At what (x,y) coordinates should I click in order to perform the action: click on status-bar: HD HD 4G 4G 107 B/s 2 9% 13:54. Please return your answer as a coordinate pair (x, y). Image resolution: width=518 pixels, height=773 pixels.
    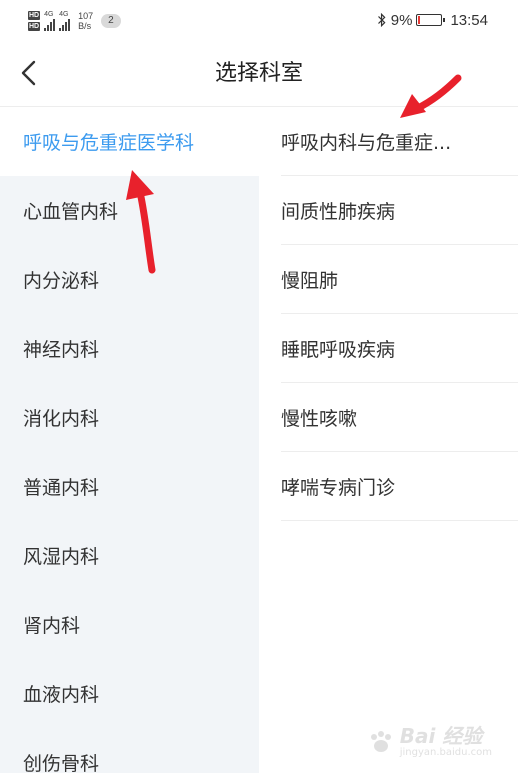
    Looking at the image, I should click on (259, 20).